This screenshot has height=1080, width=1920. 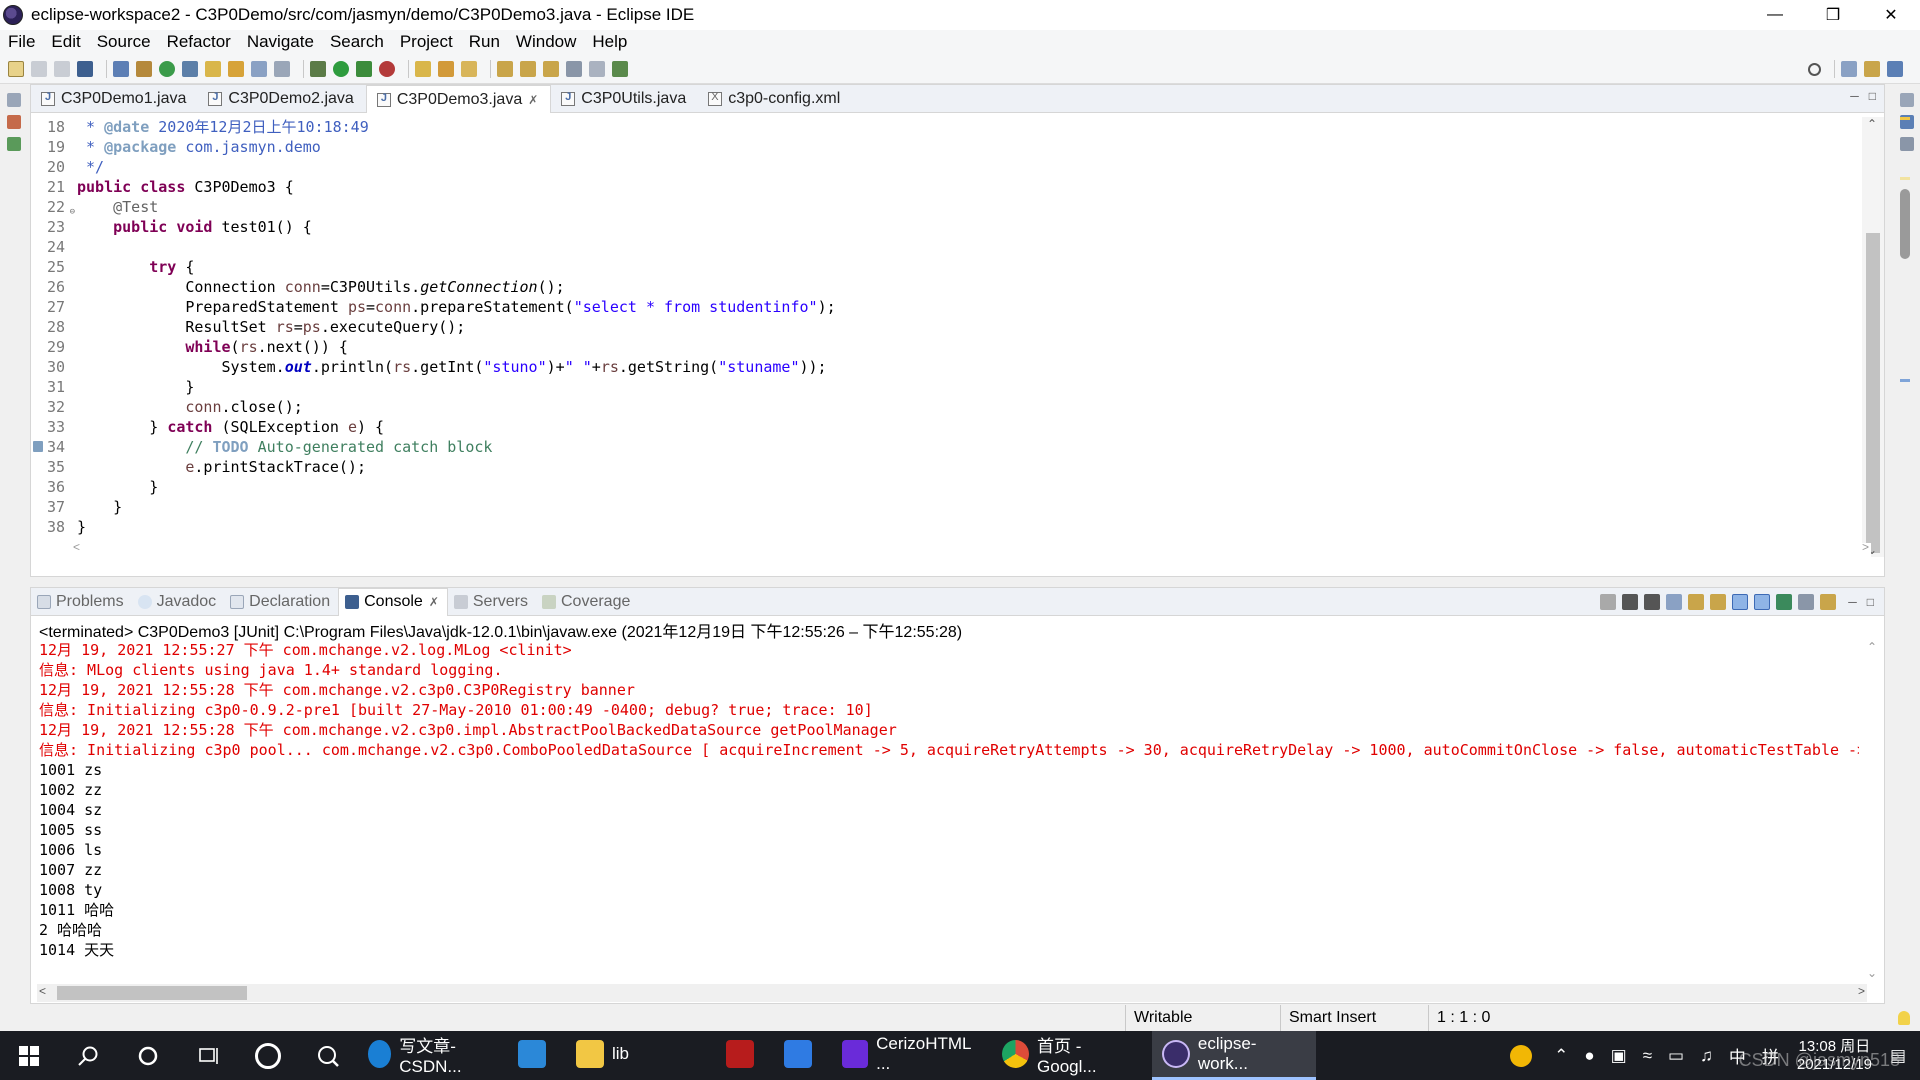 What do you see at coordinates (14, 144) in the screenshot?
I see `junit-icon` at bounding box center [14, 144].